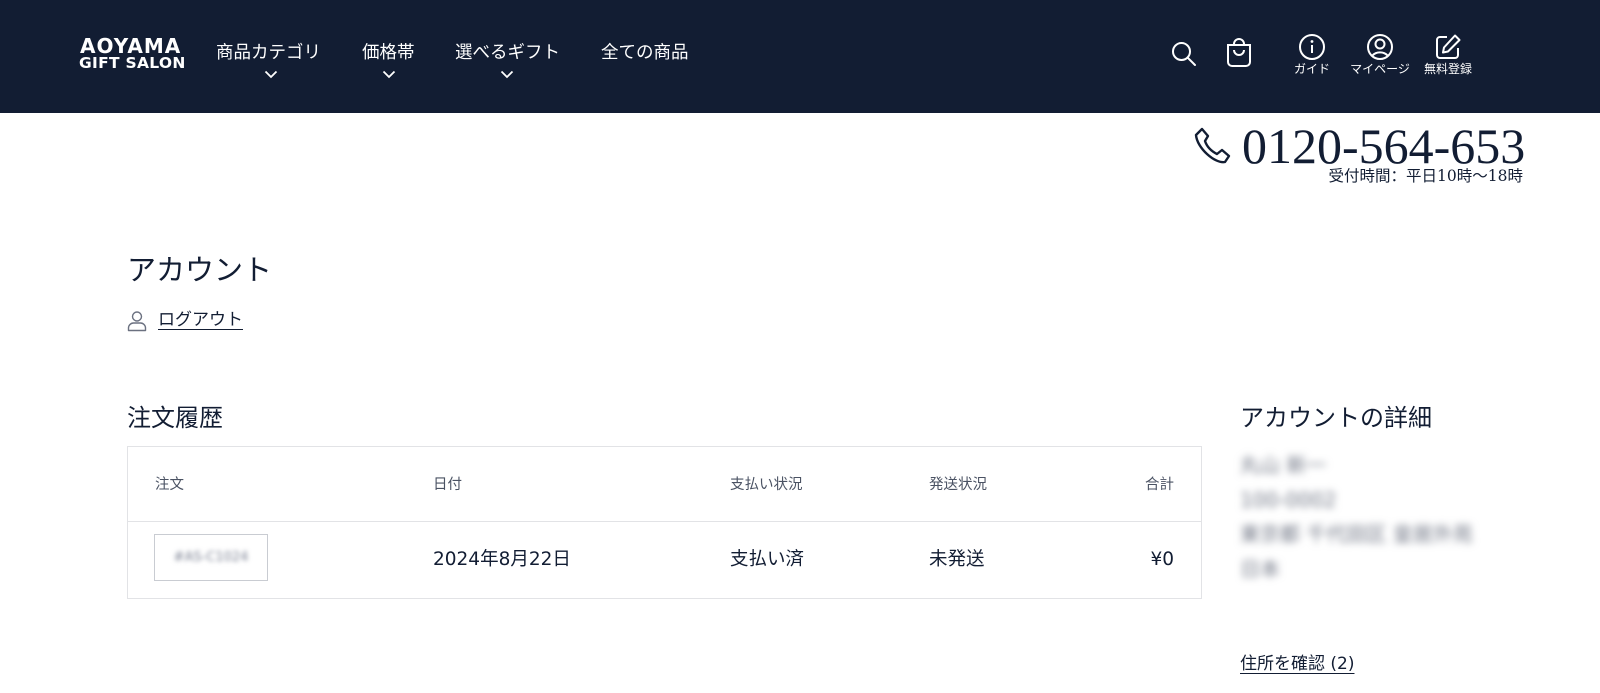  Describe the element at coordinates (1162, 559) in the screenshot. I see `order-total: ¥0` at that location.